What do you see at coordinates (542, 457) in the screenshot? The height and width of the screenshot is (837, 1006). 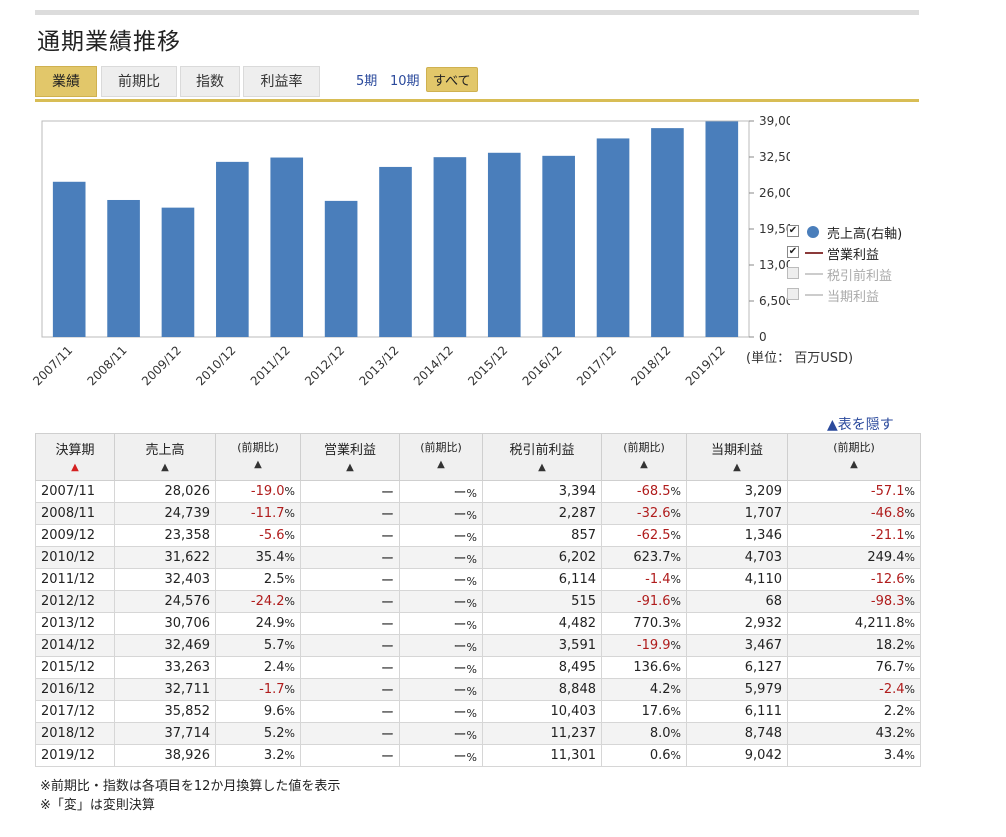 I see `col-pretax: 税引前利益 ▲` at bounding box center [542, 457].